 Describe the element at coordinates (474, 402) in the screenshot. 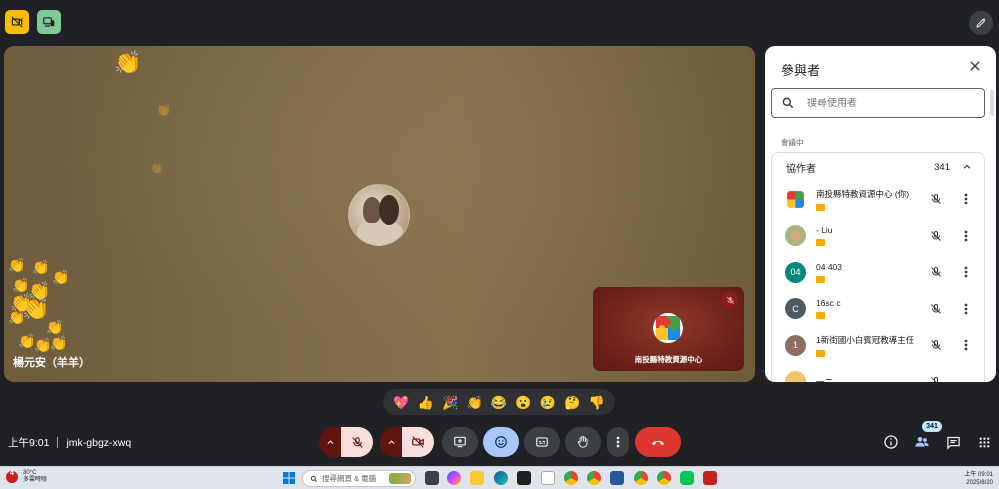

I see `reaction-clap: 👏` at that location.